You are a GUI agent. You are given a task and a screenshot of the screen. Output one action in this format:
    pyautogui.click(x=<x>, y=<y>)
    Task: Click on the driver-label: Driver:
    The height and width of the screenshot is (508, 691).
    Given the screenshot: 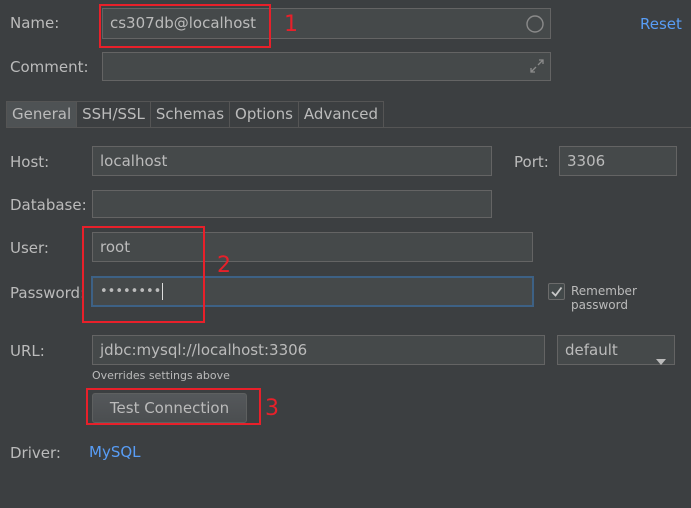 What is the action you would take?
    pyautogui.click(x=35, y=453)
    